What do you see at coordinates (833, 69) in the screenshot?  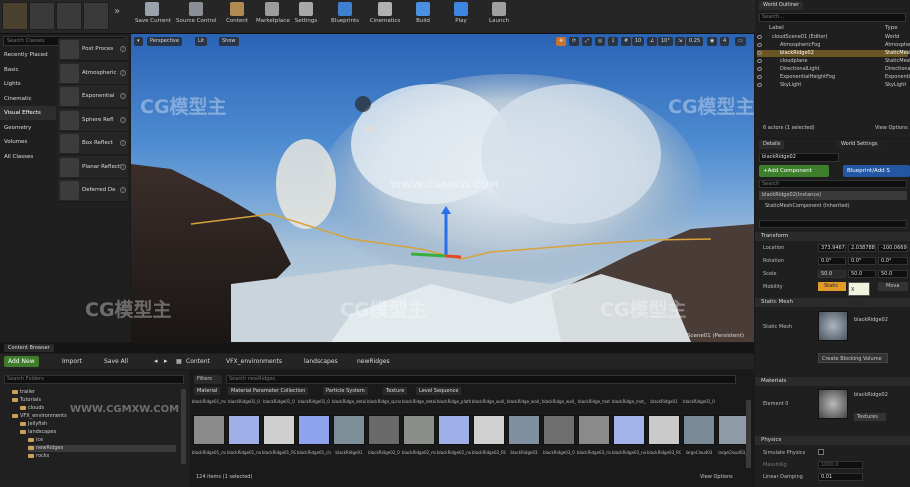 I see `outliner-row: DirectionalLight DirectionalL` at bounding box center [833, 69].